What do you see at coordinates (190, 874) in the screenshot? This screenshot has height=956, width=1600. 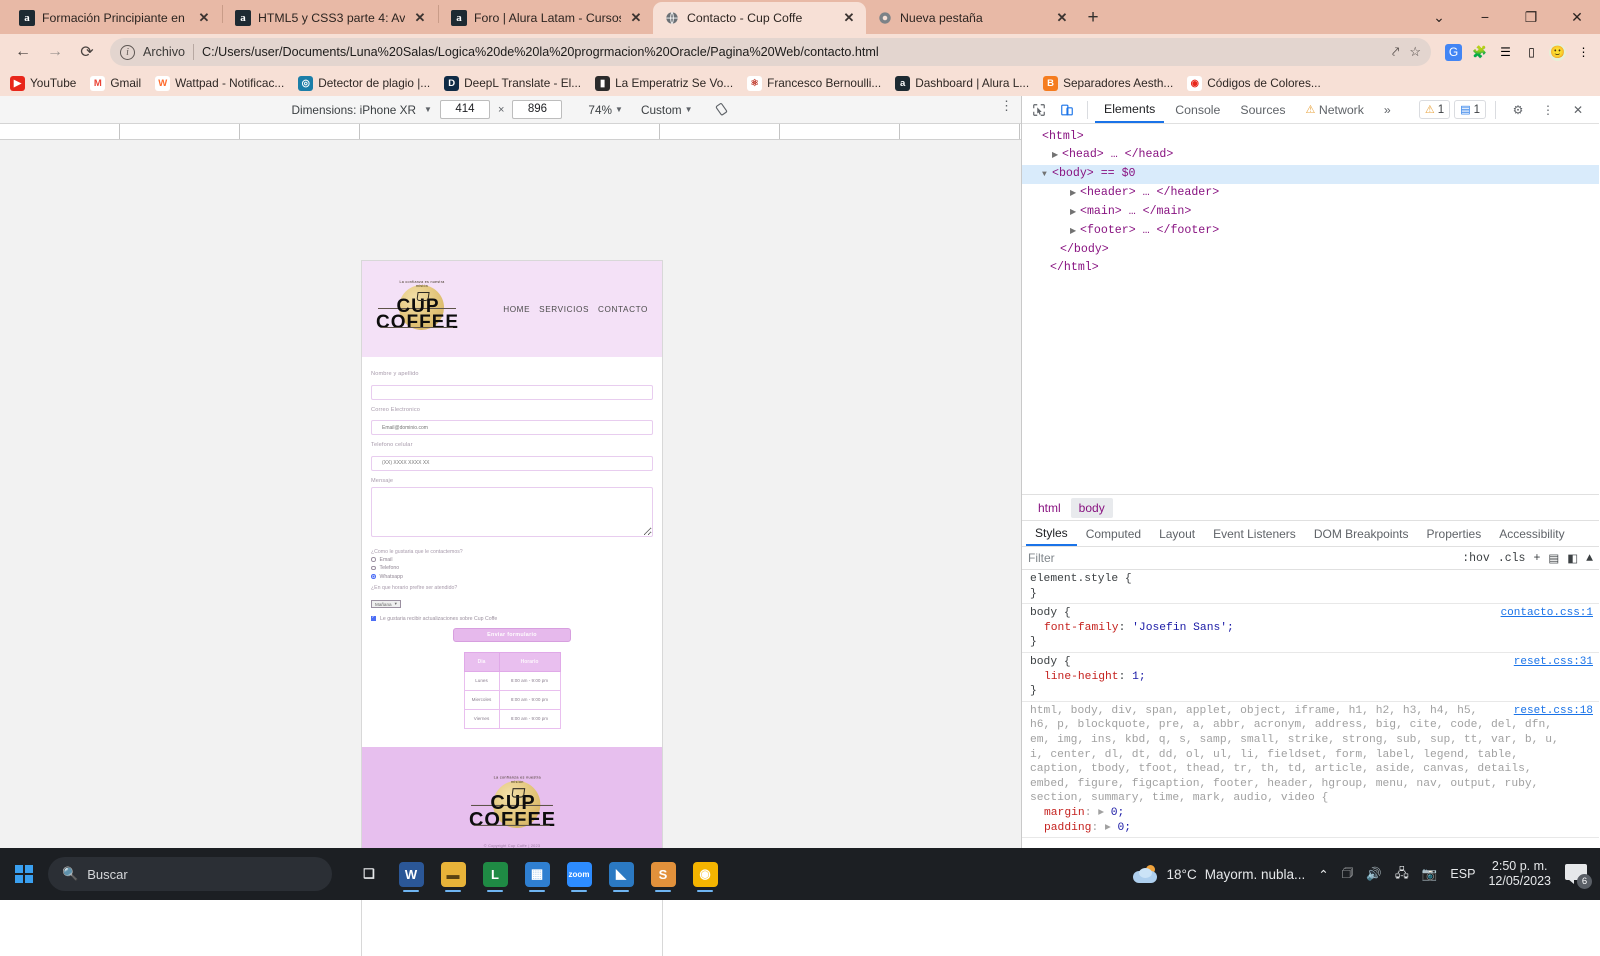 I see `taskbar-search-box: 🔍 Buscar` at bounding box center [190, 874].